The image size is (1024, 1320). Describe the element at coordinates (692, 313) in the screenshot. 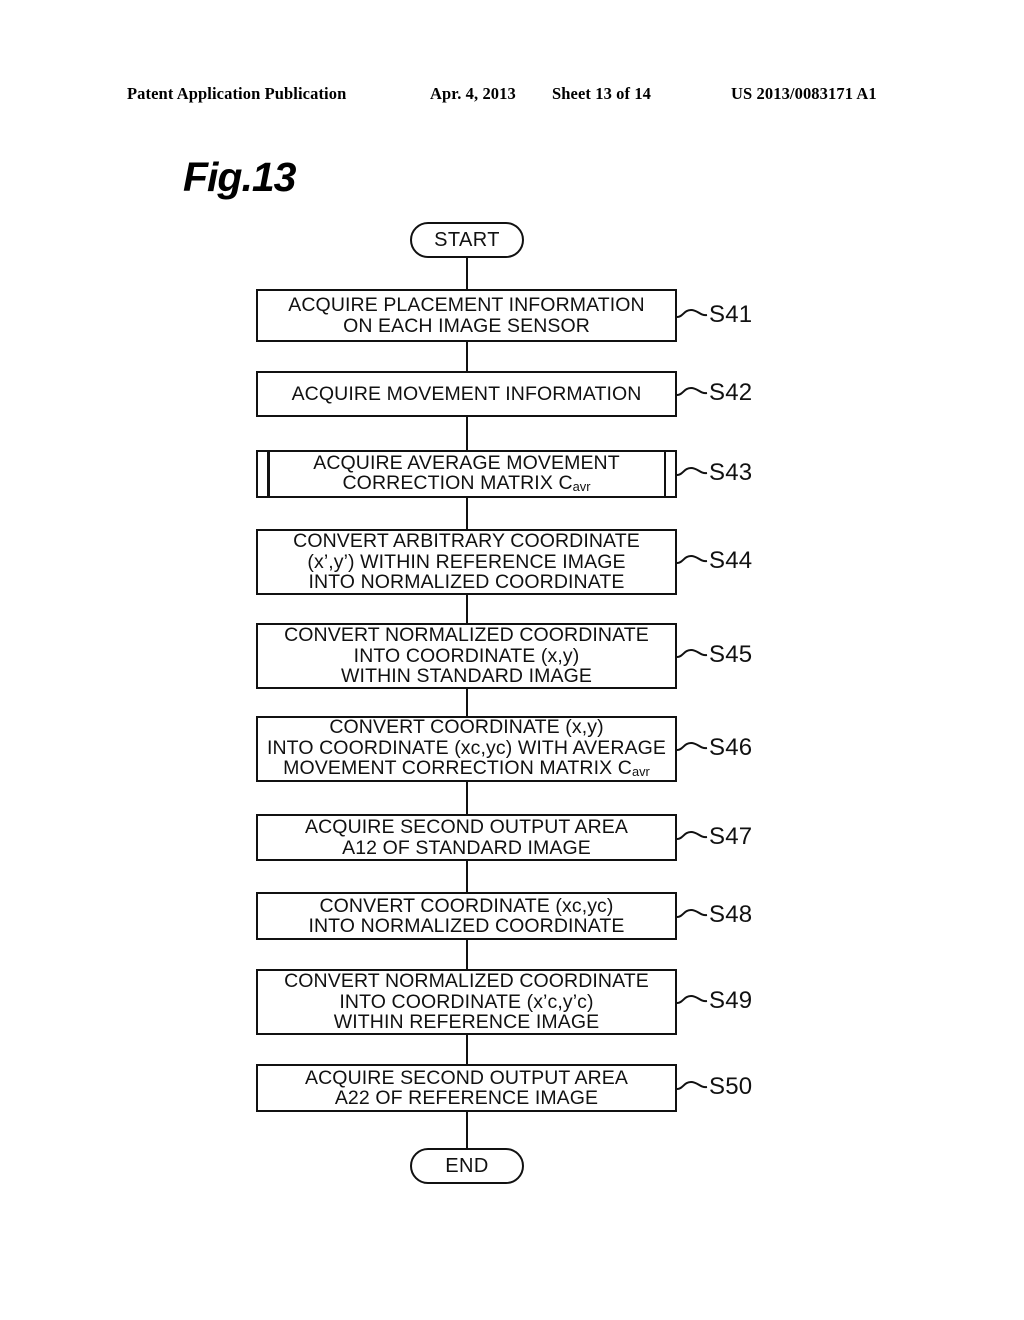

I see `leader-line-s41` at that location.